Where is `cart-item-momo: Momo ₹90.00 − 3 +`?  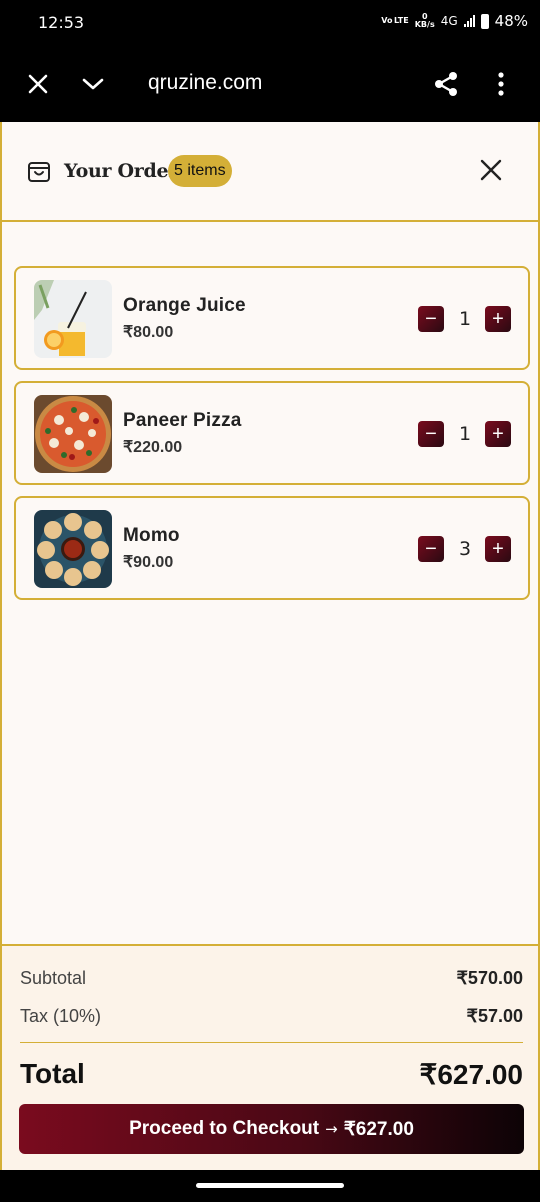
cart-item-momo: Momo ₹90.00 − 3 + is located at coordinates (272, 548).